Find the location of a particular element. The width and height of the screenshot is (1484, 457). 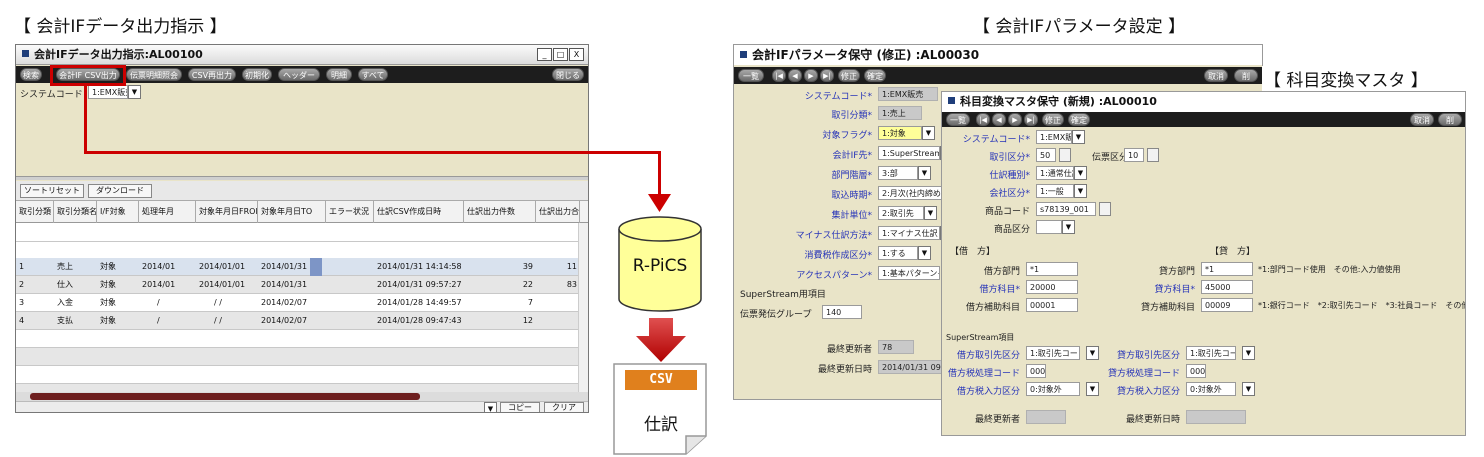

aggregation-unit-select: 2:取引先 is located at coordinates (901, 213).